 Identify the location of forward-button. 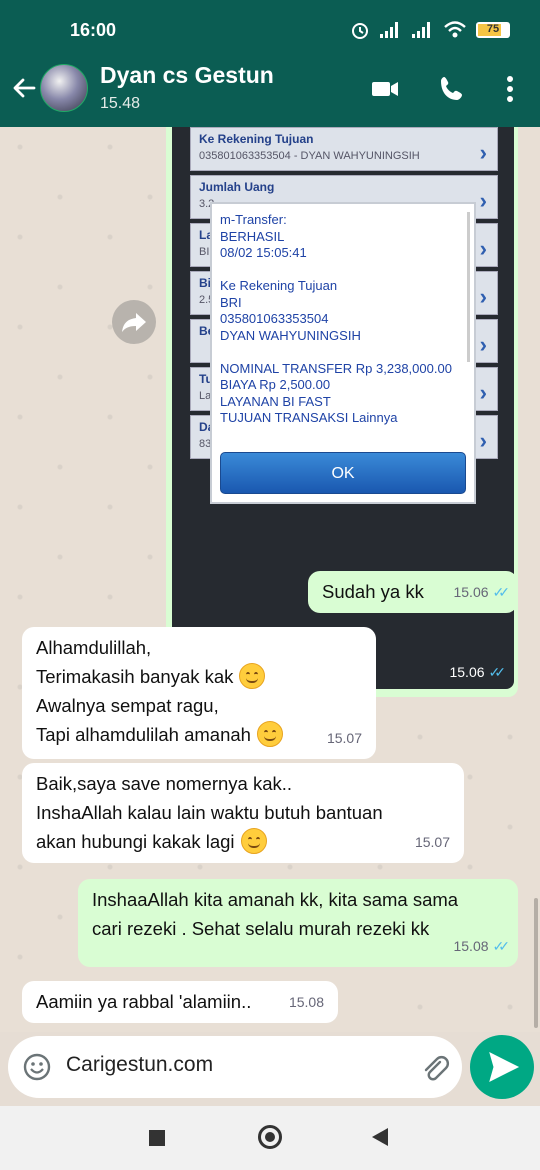
(134, 322).